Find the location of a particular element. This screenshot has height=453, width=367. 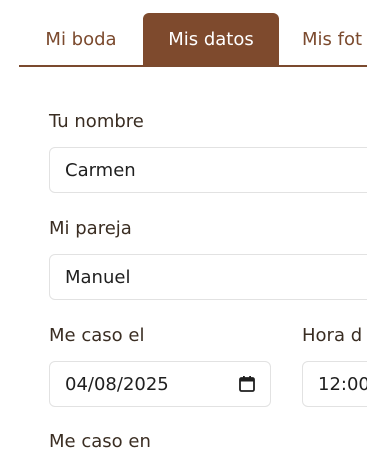

partner-label: Mi pareja is located at coordinates (90, 228).